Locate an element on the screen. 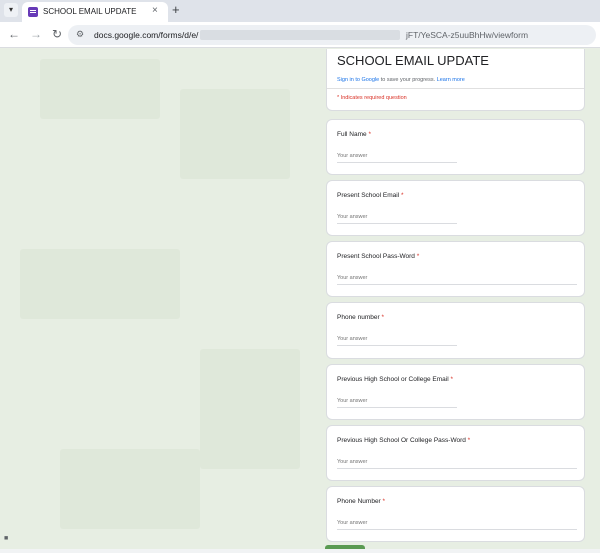  previous-password-input is located at coordinates (457, 462).